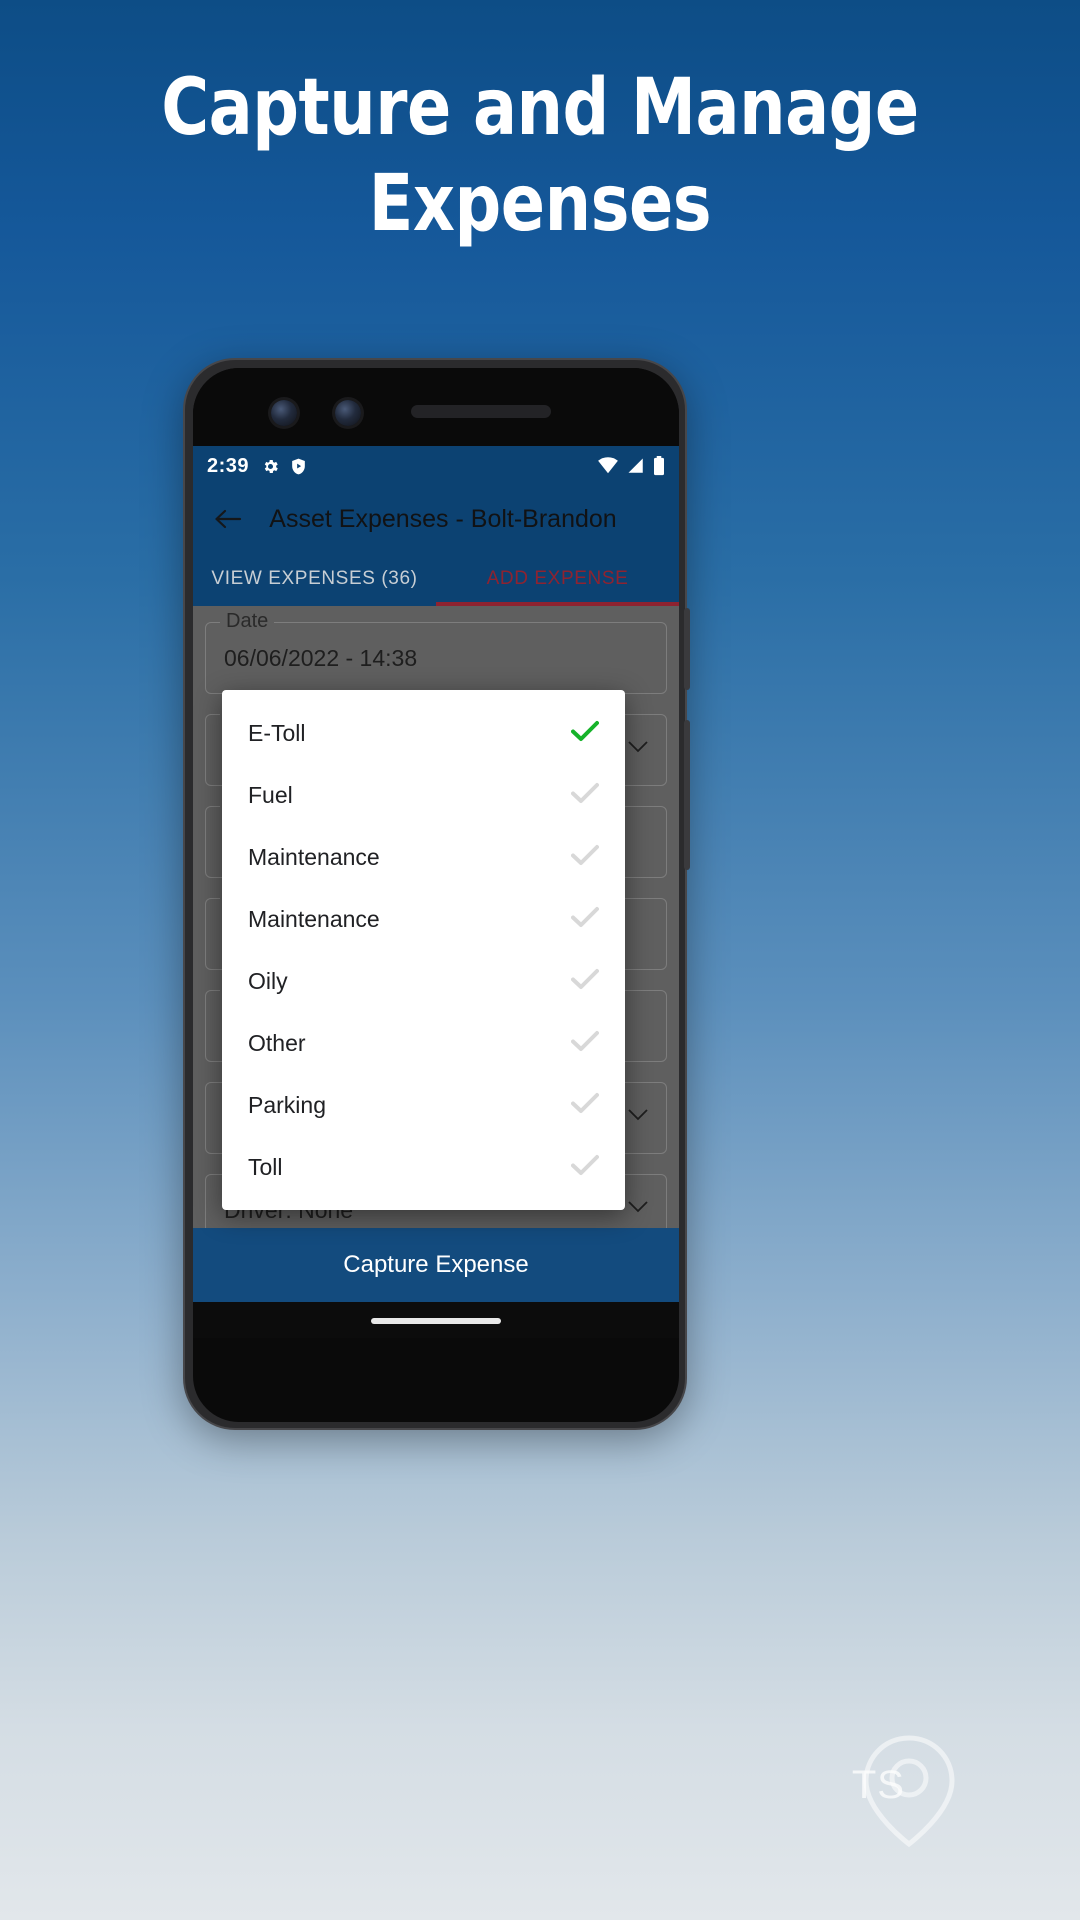 Image resolution: width=1080 pixels, height=1920 pixels. I want to click on field-date-label: Date, so click(247, 621).